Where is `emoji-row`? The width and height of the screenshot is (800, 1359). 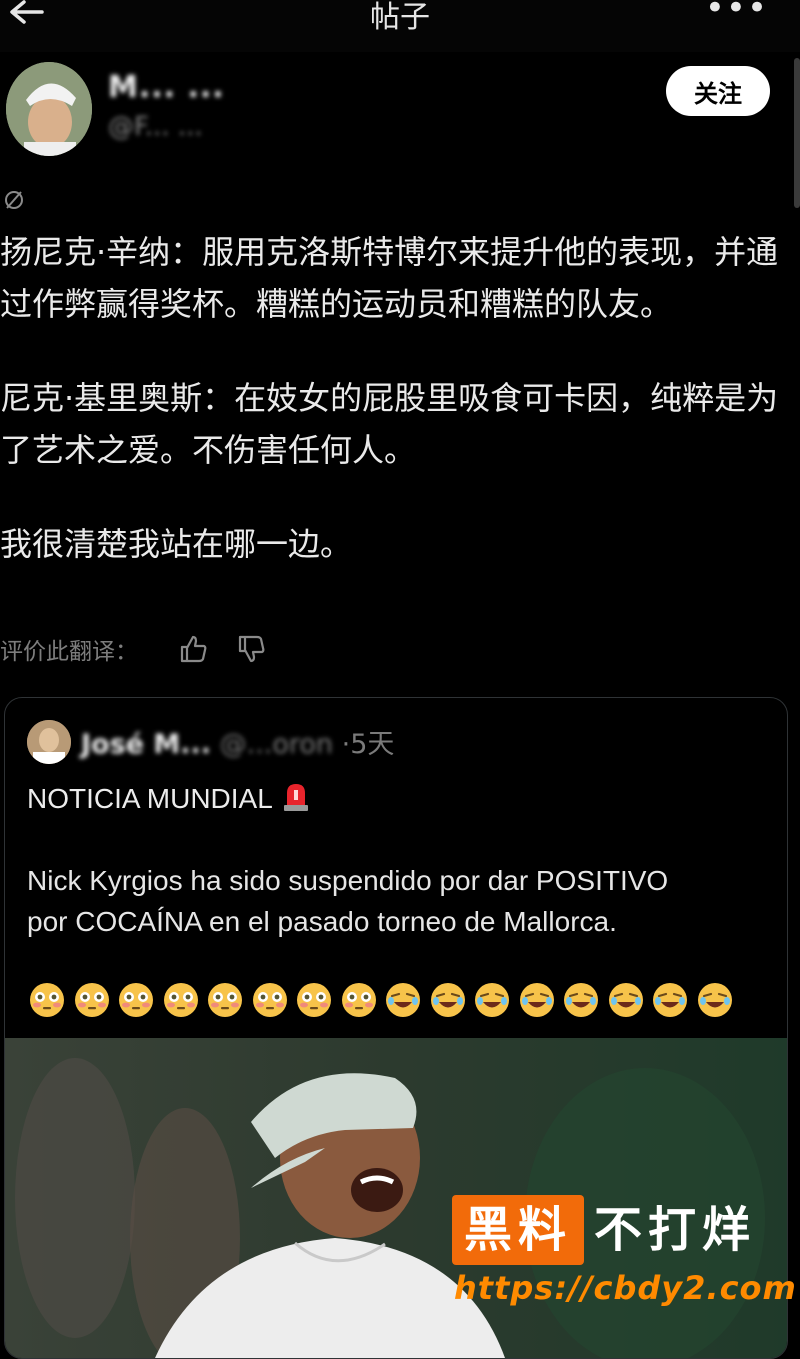
emoji-row is located at coordinates (399, 1002).